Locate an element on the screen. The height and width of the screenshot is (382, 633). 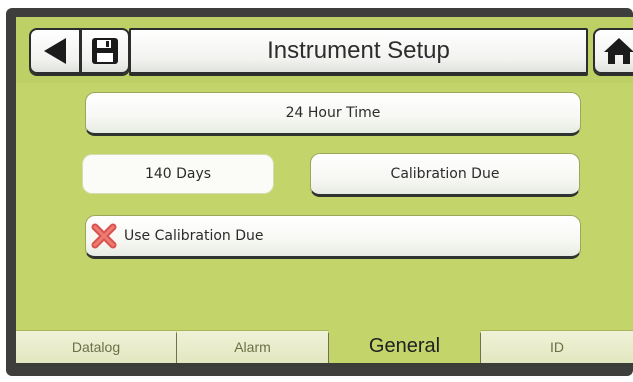
floppy-disk-icon is located at coordinates (105, 51).